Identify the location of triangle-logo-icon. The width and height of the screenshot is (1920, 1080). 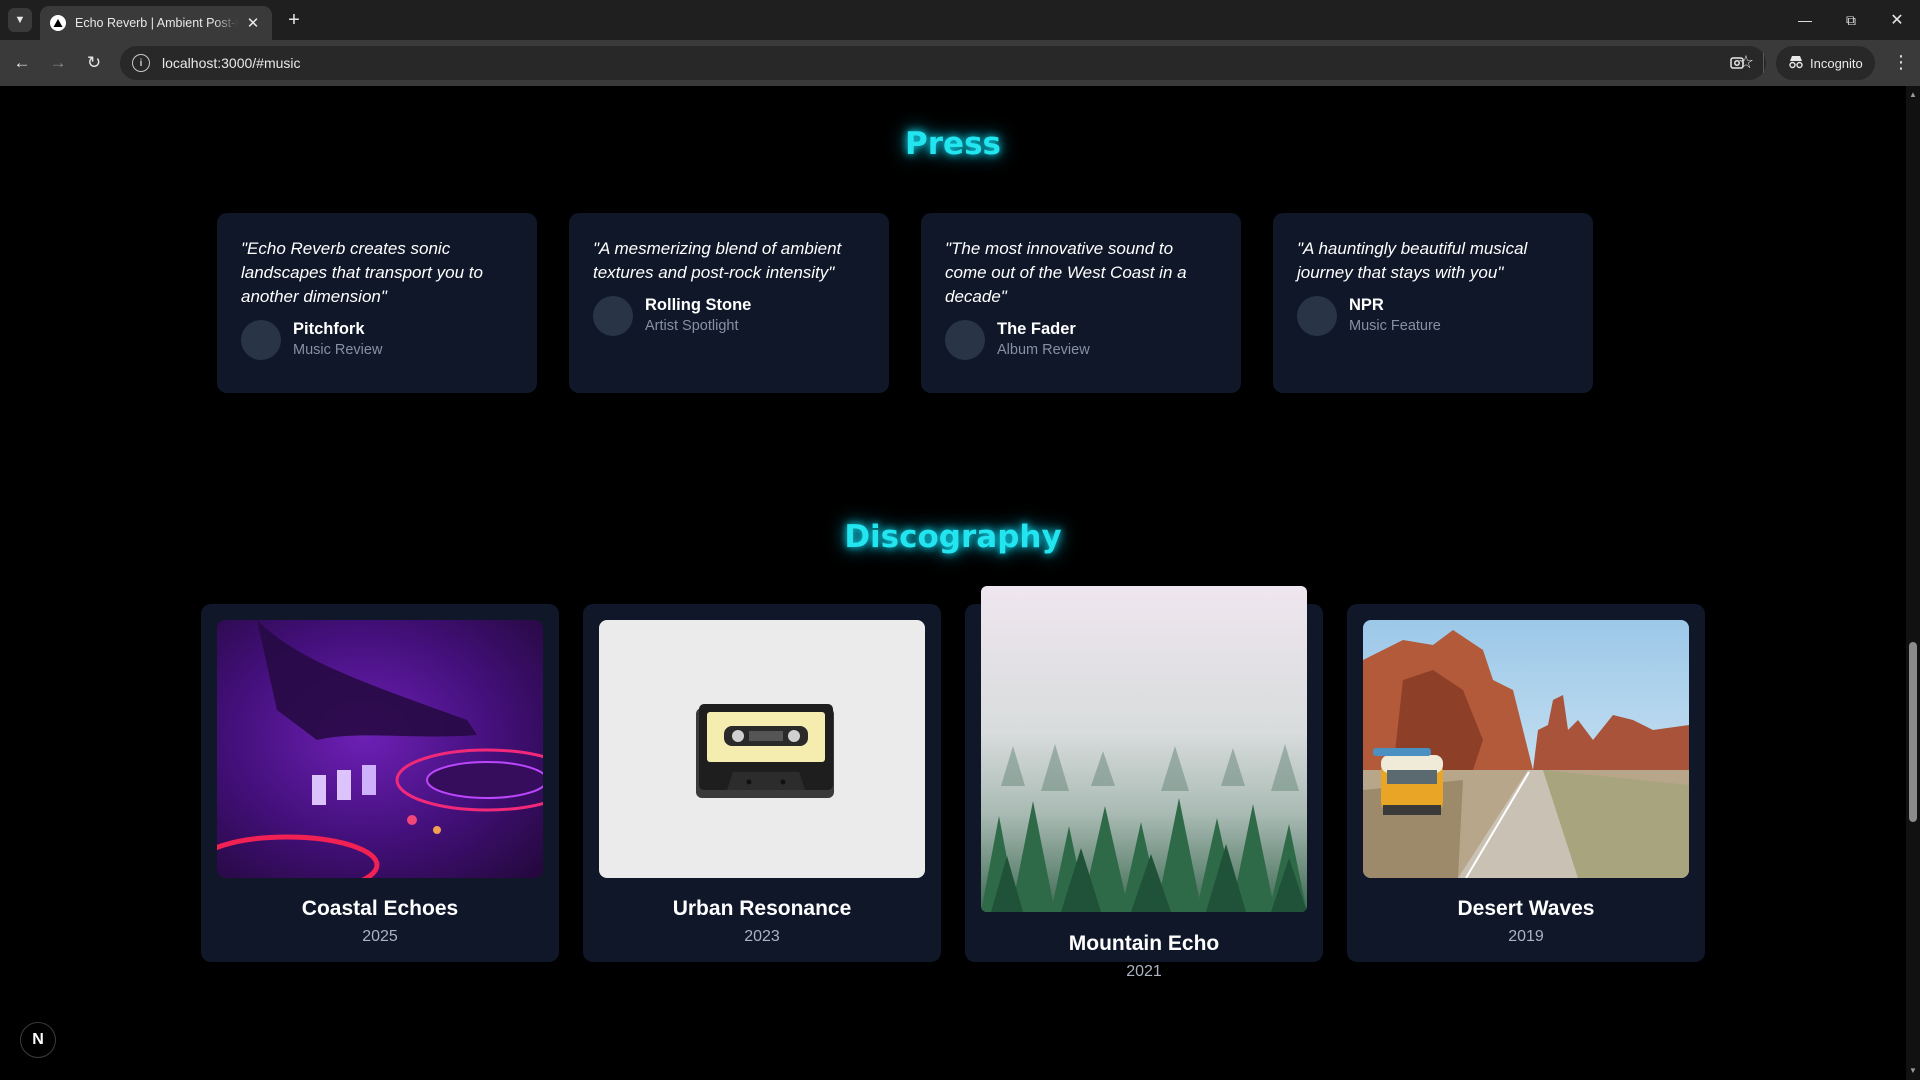
(58, 23).